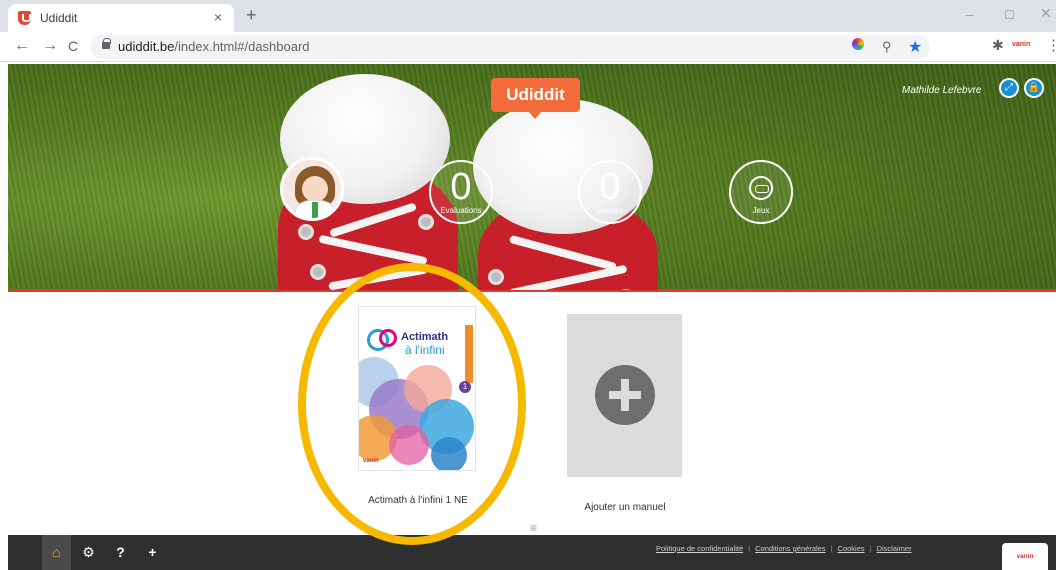 Image resolution: width=1056 pixels, height=570 pixels. I want to click on vanin-tab: vanin, so click(1025, 556).